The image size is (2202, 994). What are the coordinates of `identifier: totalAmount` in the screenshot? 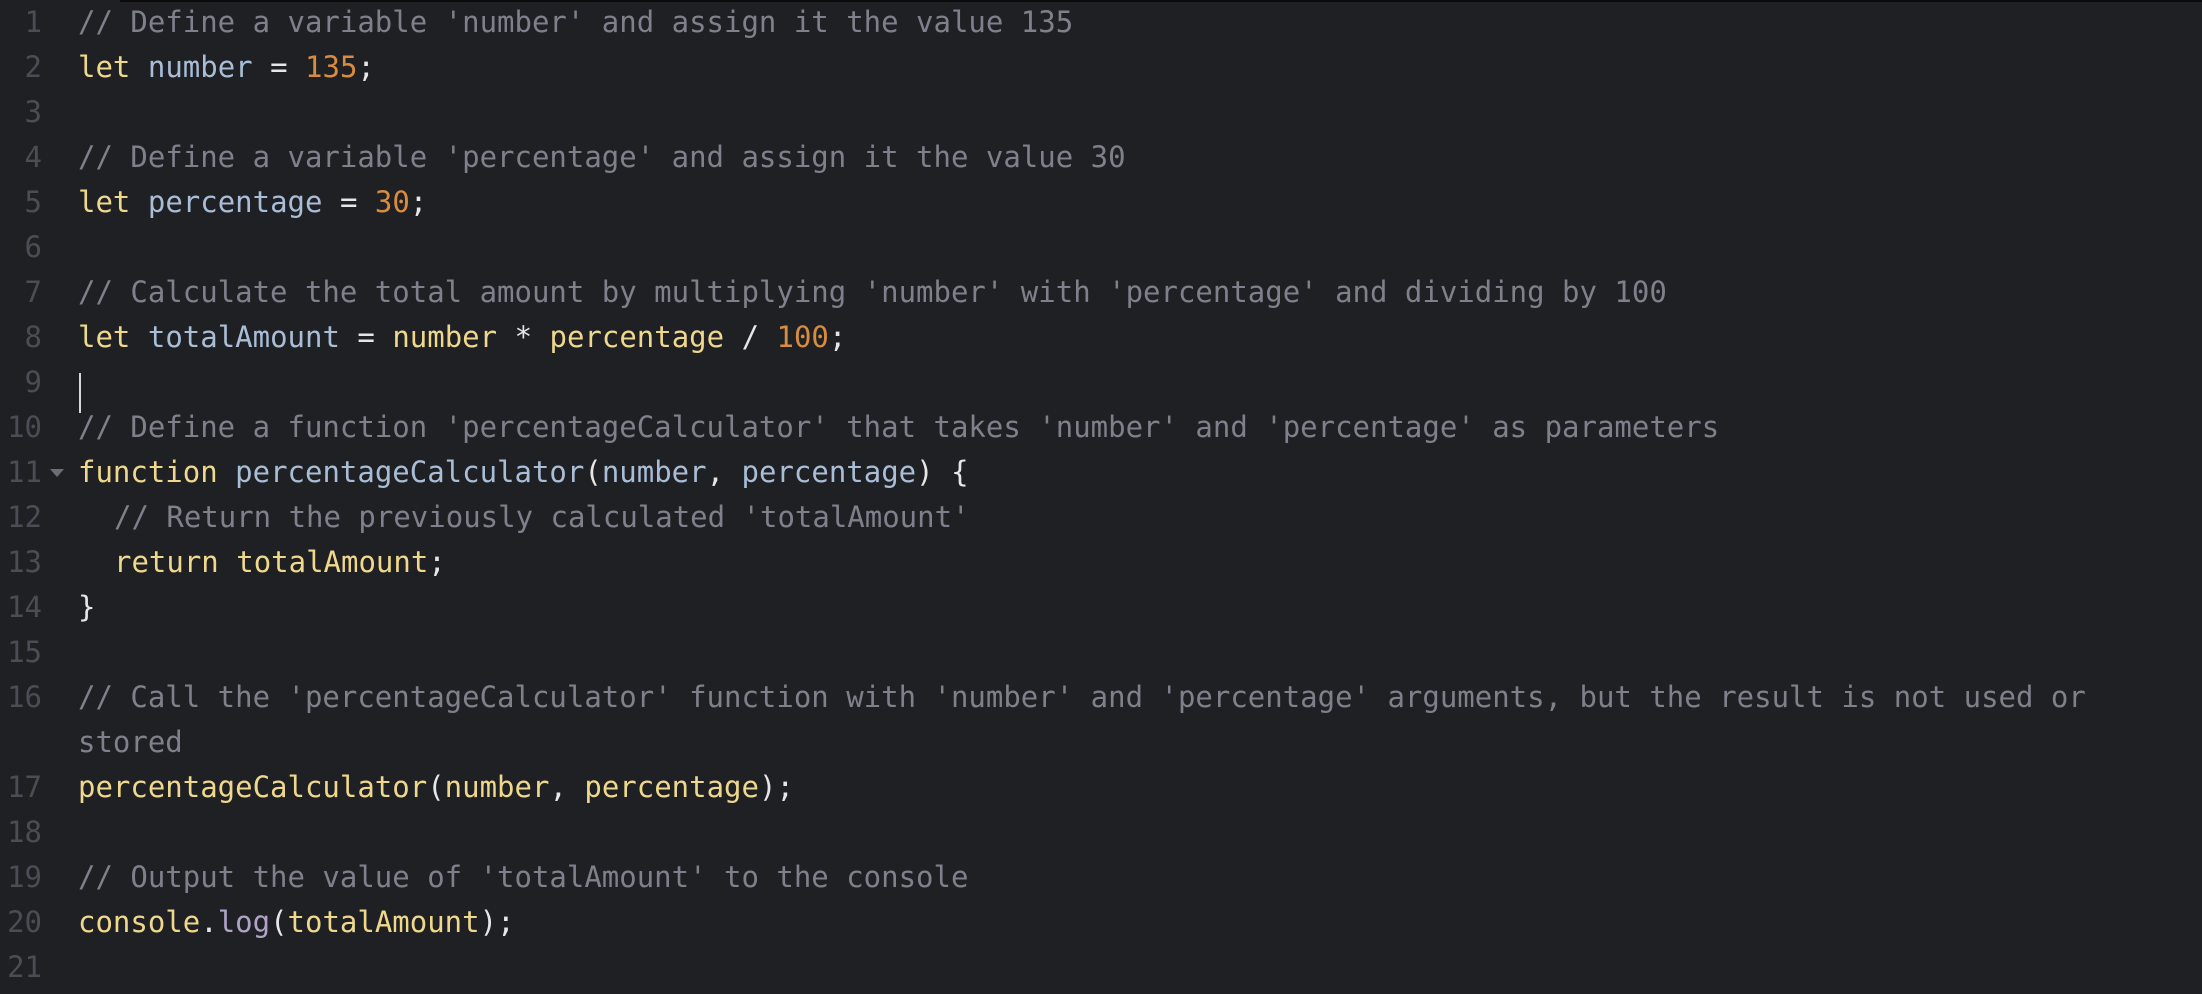 It's located at (332, 562).